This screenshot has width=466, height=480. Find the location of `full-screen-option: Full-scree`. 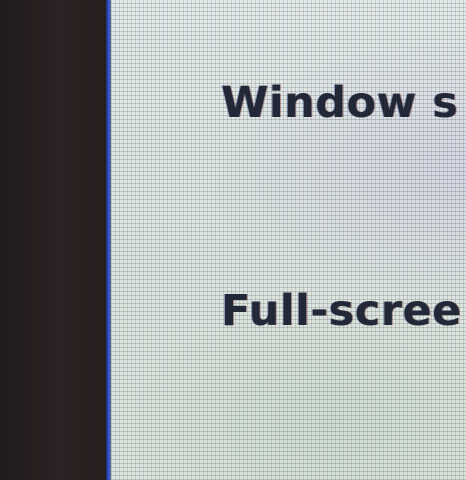

full-screen-option: Full-scree is located at coordinates (341, 311).